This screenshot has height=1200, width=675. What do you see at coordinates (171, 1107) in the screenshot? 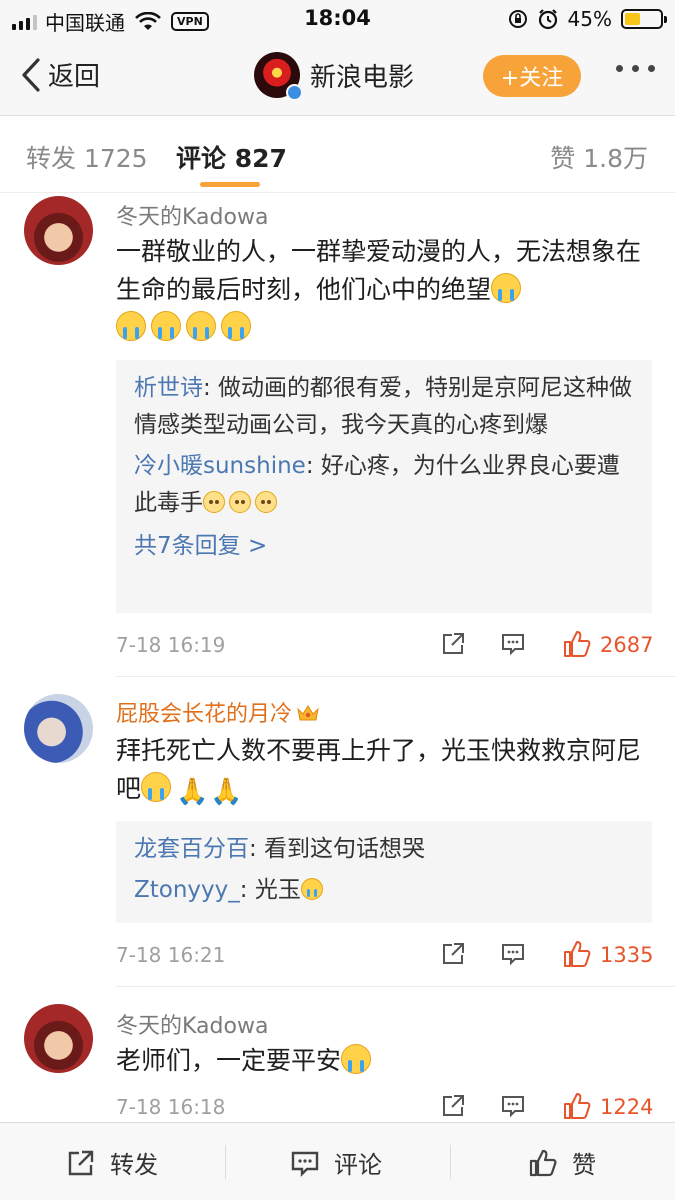
I see `comment-time: 7-18 16:18` at bounding box center [171, 1107].